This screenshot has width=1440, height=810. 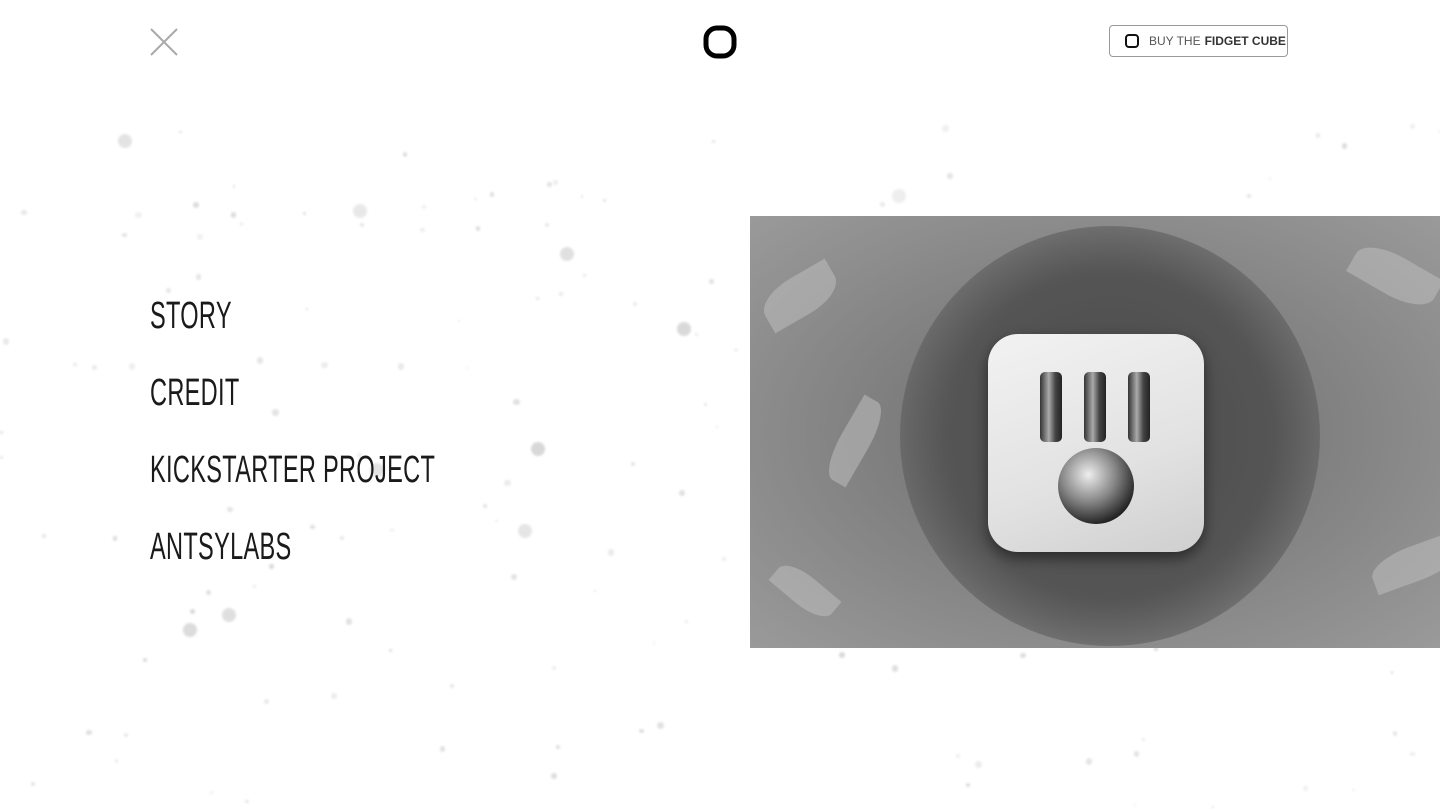 I want to click on logo, so click(x=720, y=42).